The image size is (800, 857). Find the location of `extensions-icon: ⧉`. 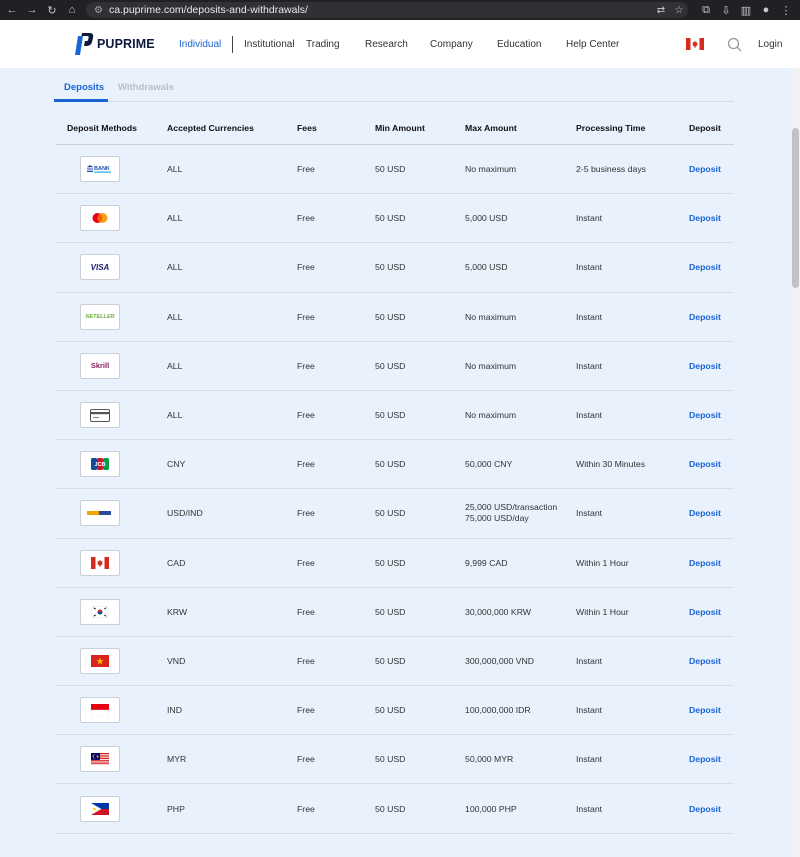

extensions-icon: ⧉ is located at coordinates (706, 10).